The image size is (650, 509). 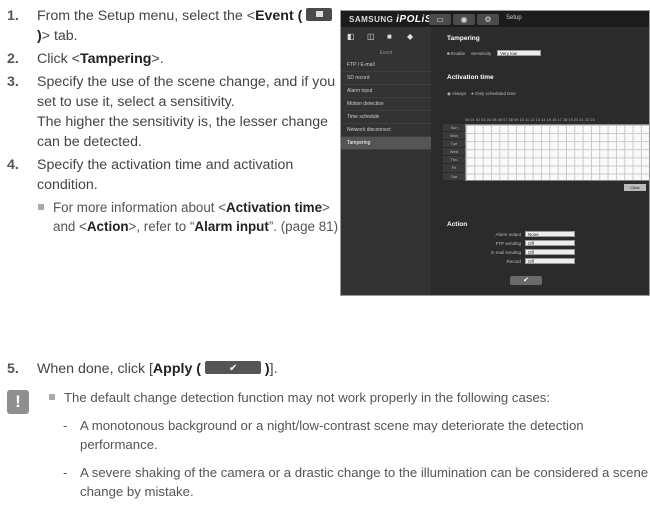 What do you see at coordinates (386, 104) in the screenshot?
I see `sidebar-item-motion-detection: Motion detection` at bounding box center [386, 104].